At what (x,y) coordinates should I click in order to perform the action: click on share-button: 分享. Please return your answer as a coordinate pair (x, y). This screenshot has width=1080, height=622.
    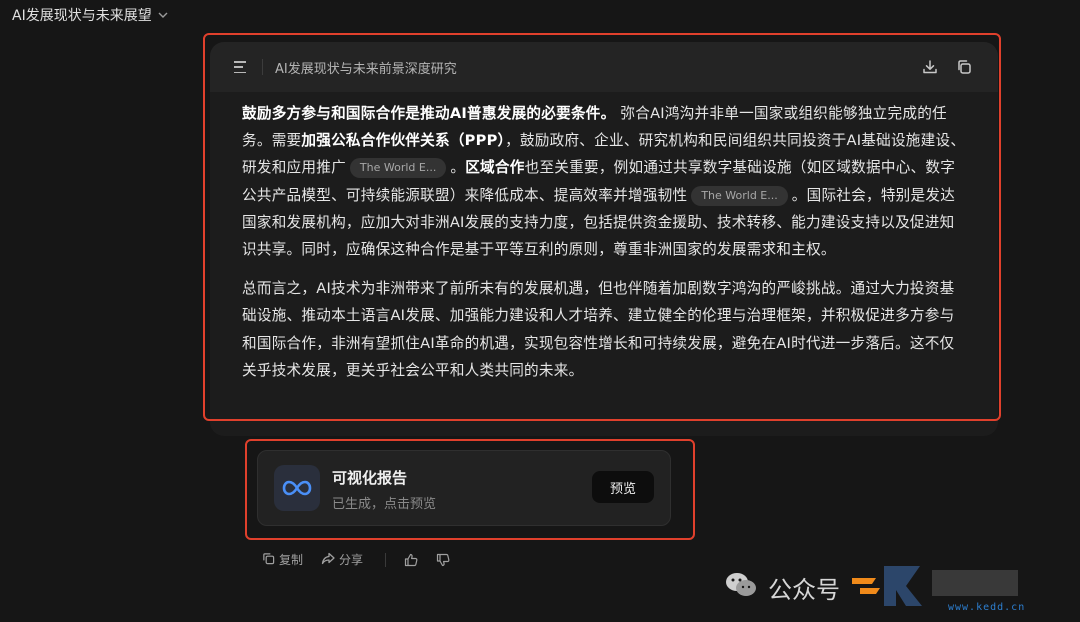
    Looking at the image, I should click on (342, 559).